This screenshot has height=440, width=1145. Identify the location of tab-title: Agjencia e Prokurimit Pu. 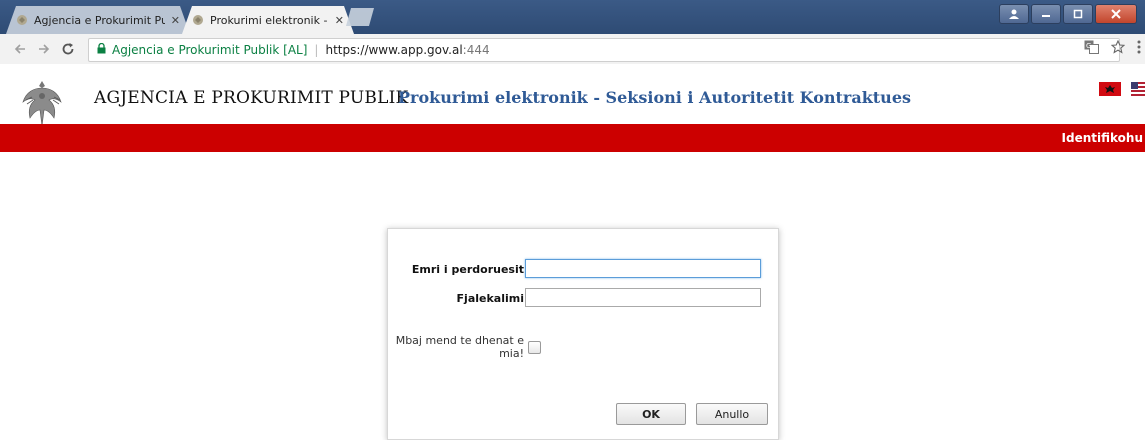
(99, 20).